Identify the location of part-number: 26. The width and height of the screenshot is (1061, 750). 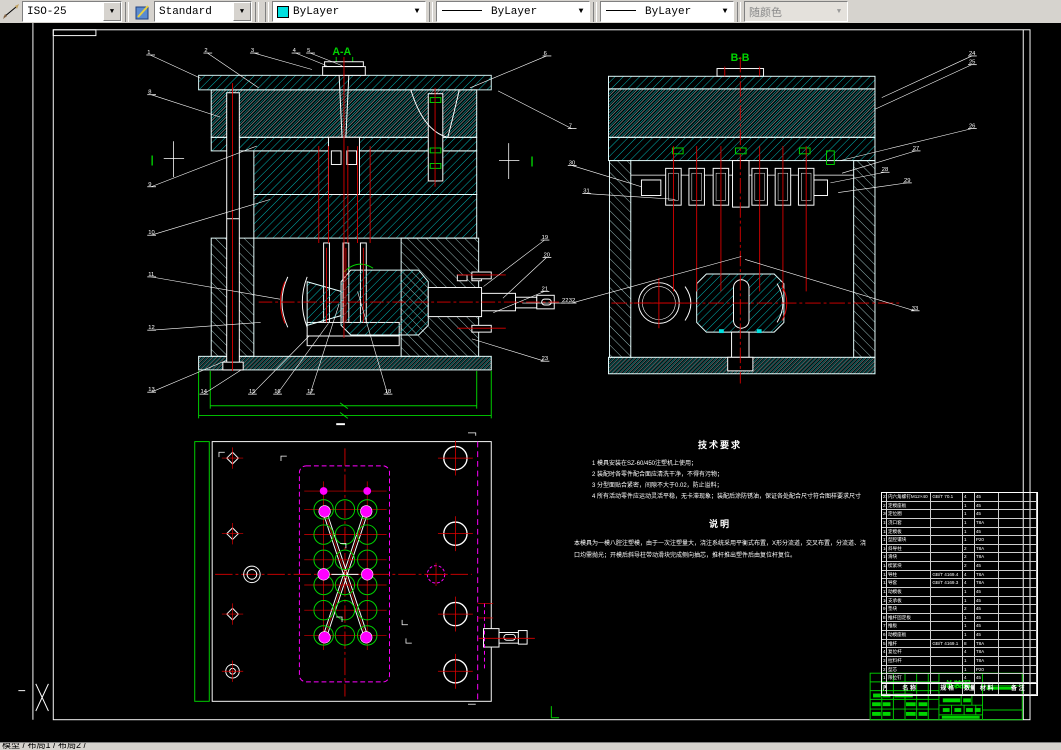
(972, 127).